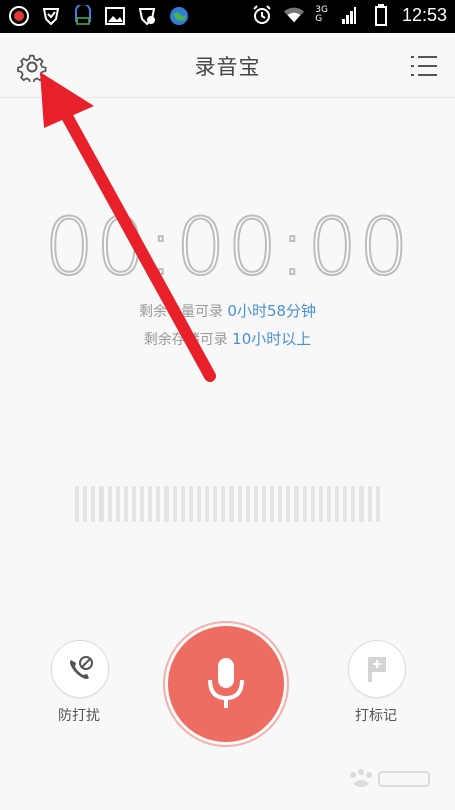  I want to click on do-not-disturb-label: 防打扰, so click(79, 716).